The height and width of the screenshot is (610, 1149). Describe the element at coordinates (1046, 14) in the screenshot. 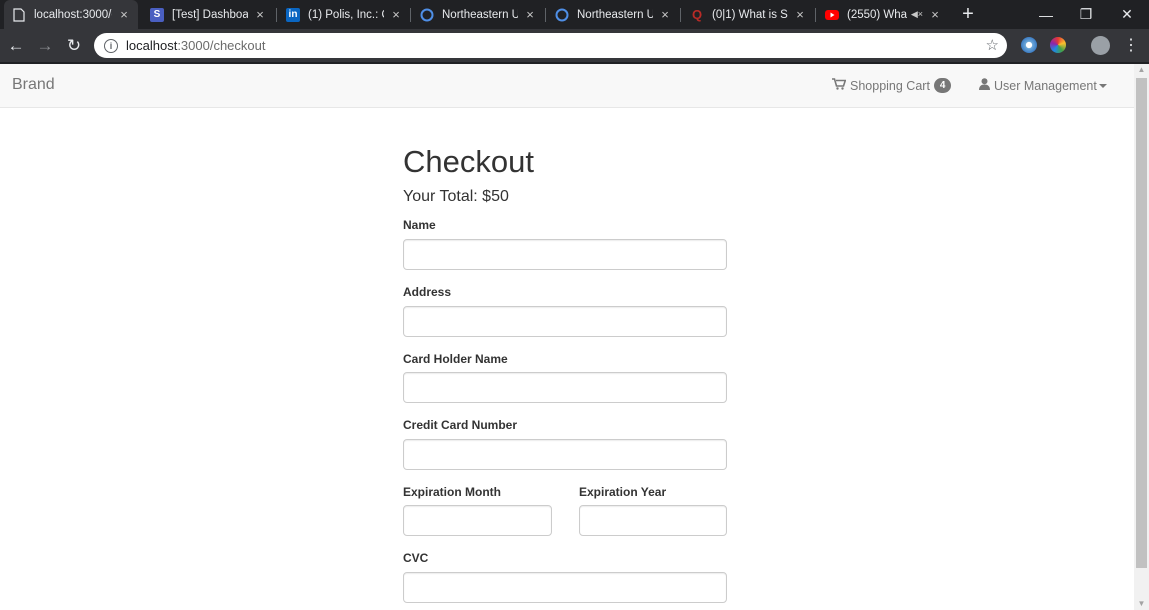

I see `minimize-button: —` at that location.